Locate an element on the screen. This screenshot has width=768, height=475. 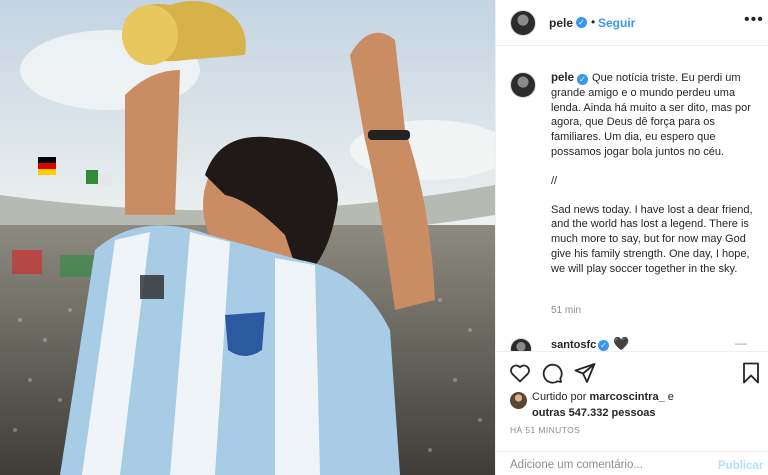
comment-emoji: 🖤 is located at coordinates (621, 343).